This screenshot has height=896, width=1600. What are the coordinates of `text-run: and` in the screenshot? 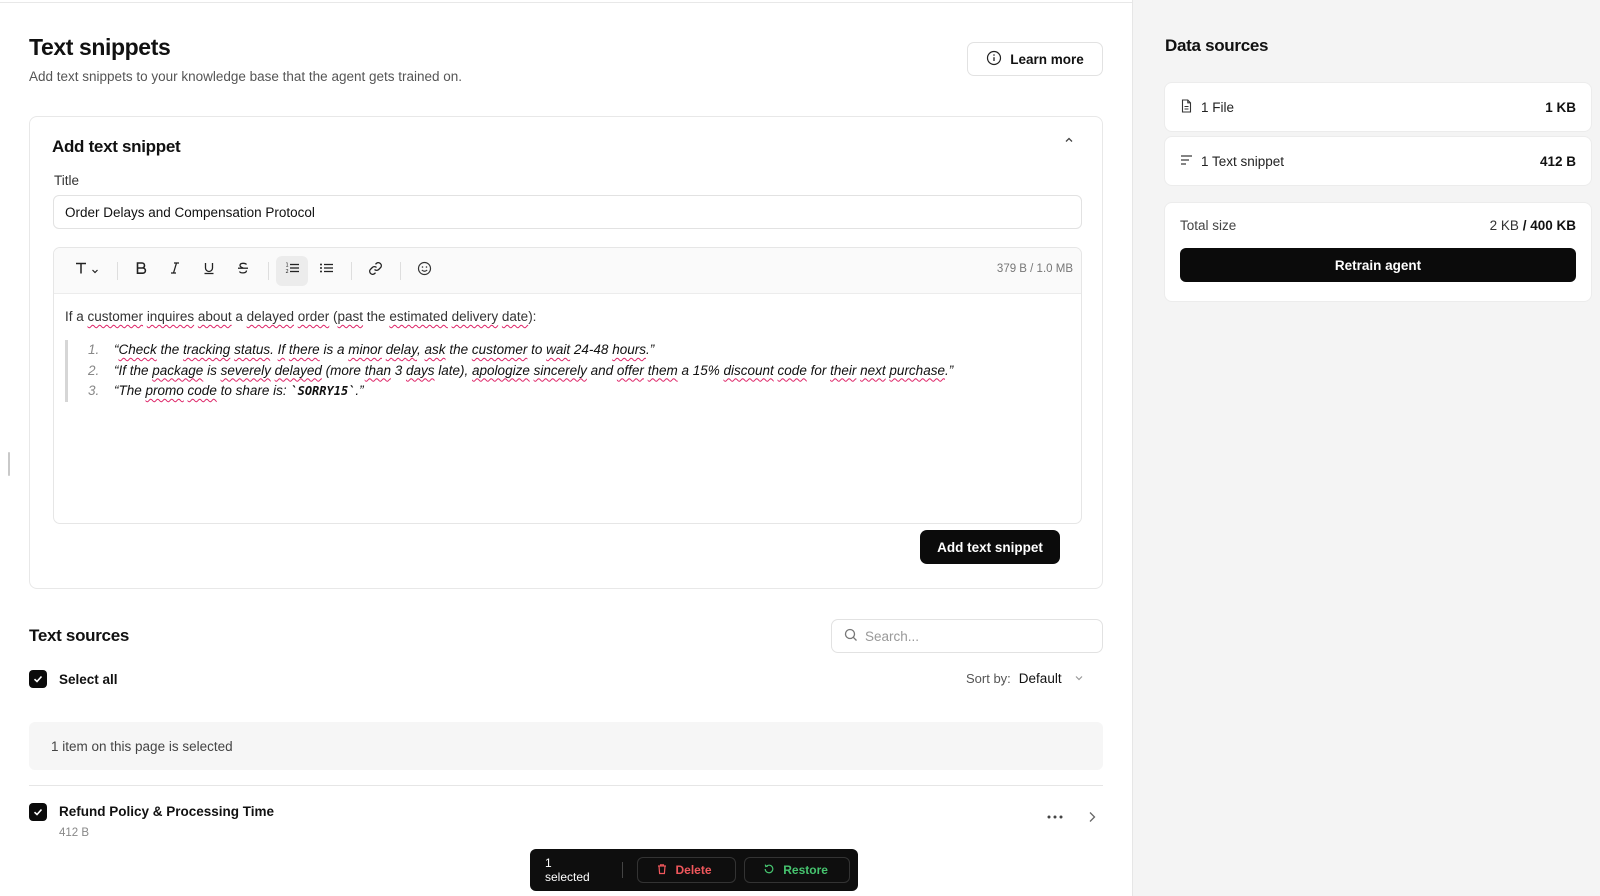 It's located at (601, 370).